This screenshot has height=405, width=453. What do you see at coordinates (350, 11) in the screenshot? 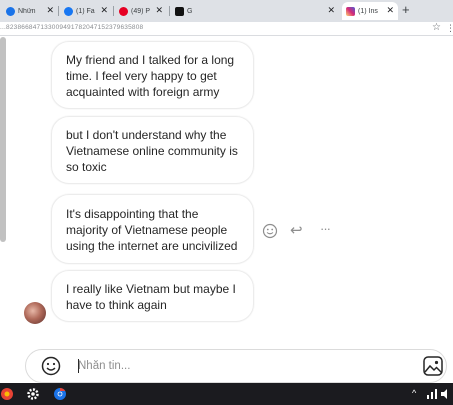
I see `instagram-icon` at bounding box center [350, 11].